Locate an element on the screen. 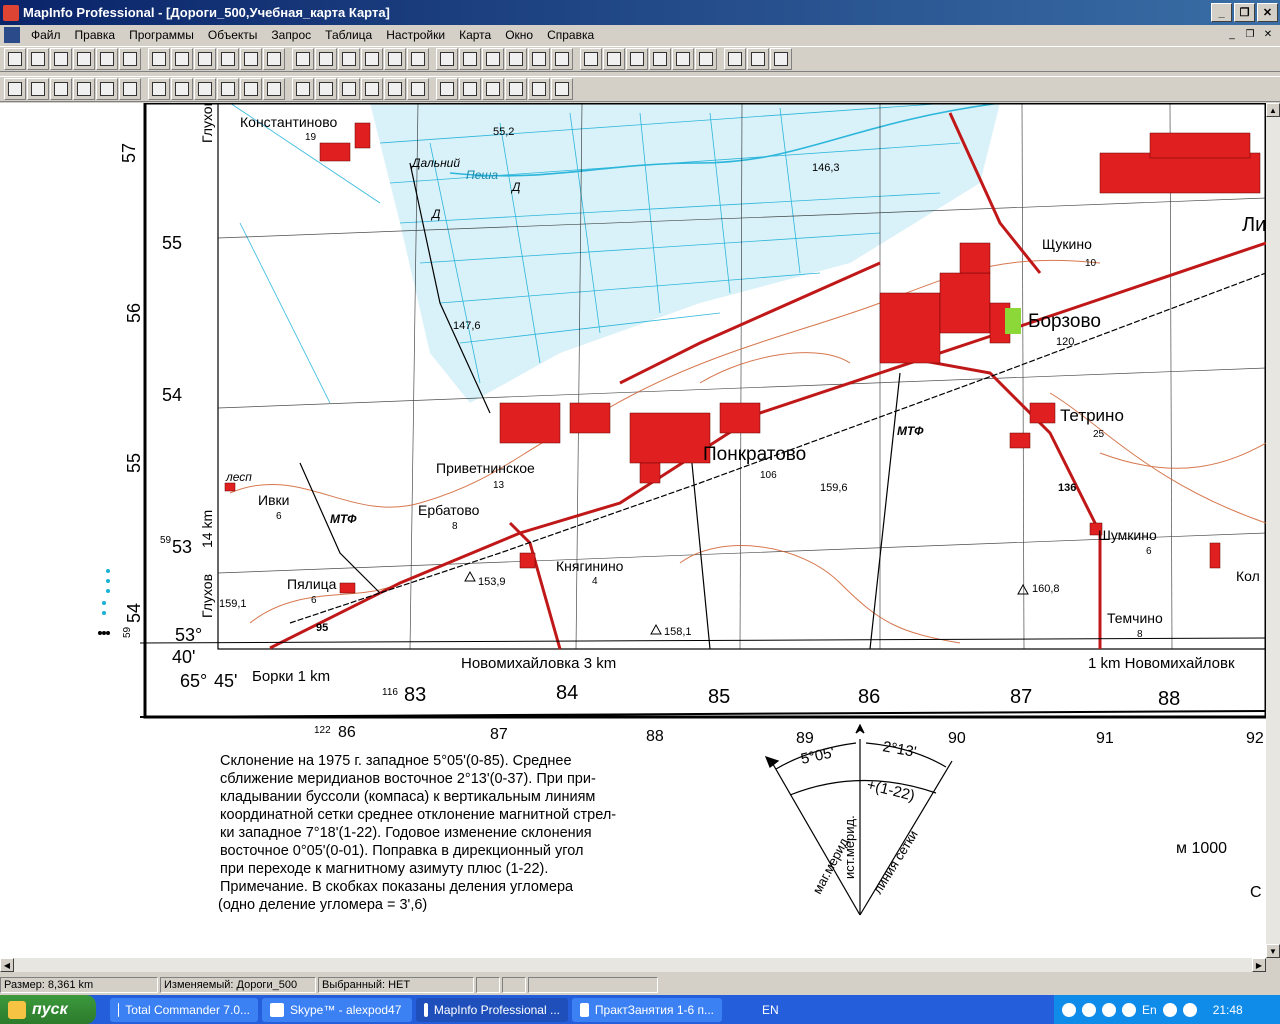 This screenshot has width=1280, height=1024. network-icon is located at coordinates (1089, 1009).